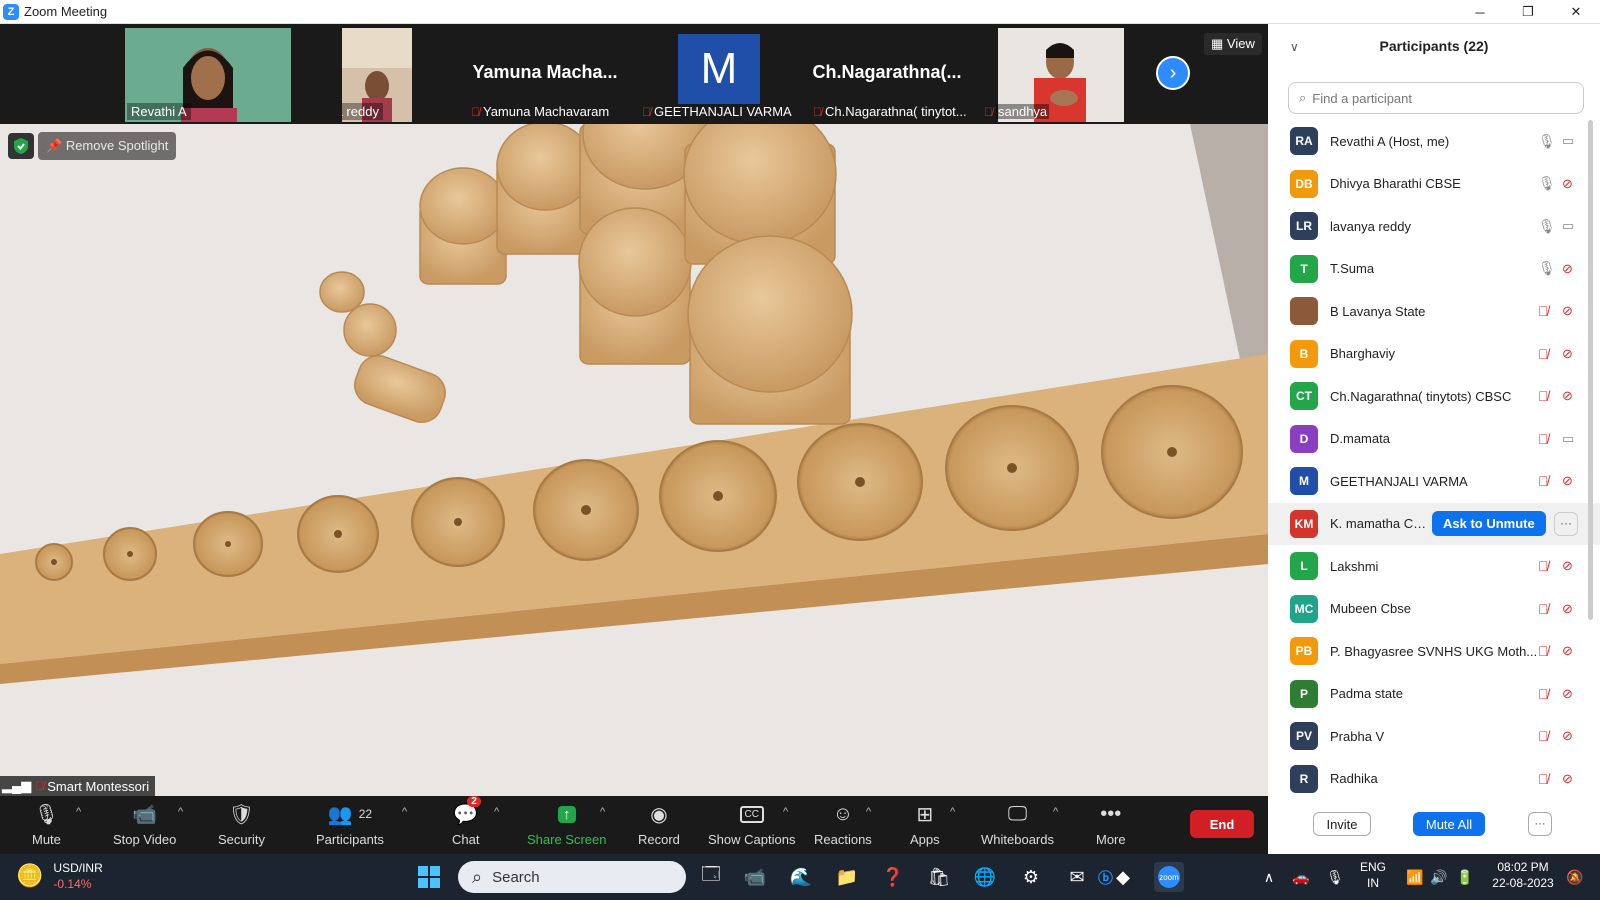 The image size is (1600, 900). I want to click on clock: 08:02 PM 22-08-2023, so click(1523, 875).